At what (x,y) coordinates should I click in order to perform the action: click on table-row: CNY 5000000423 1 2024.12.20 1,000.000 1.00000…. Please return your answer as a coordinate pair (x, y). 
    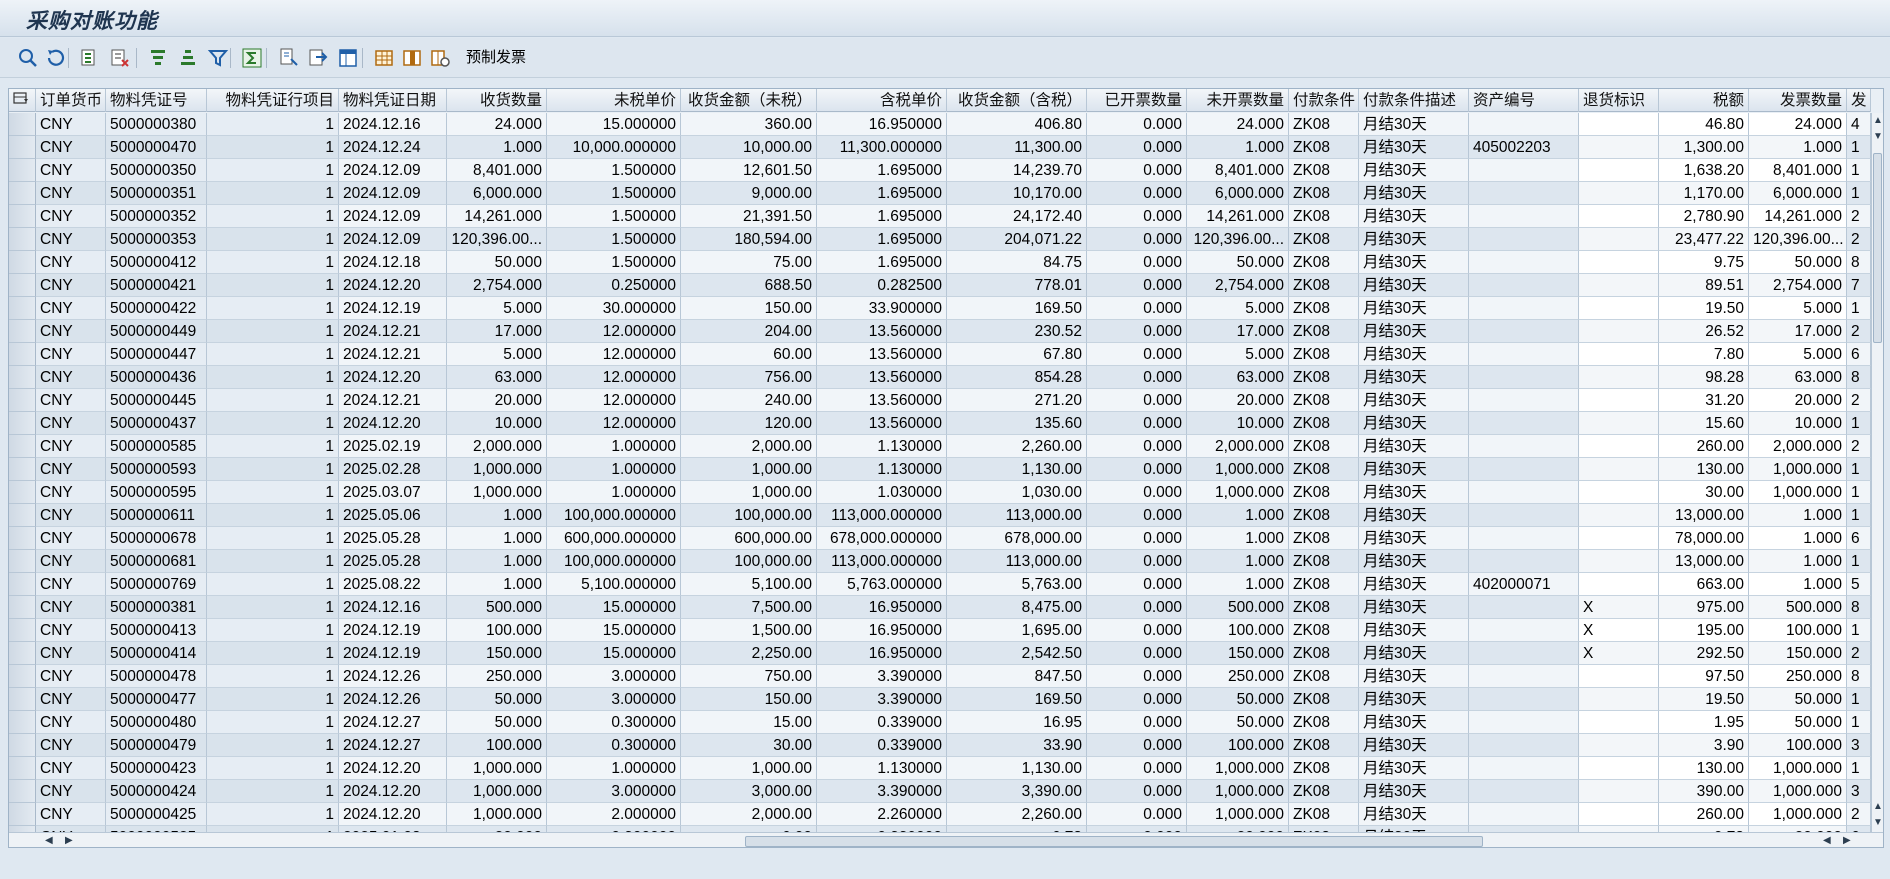
    Looking at the image, I should click on (940, 768).